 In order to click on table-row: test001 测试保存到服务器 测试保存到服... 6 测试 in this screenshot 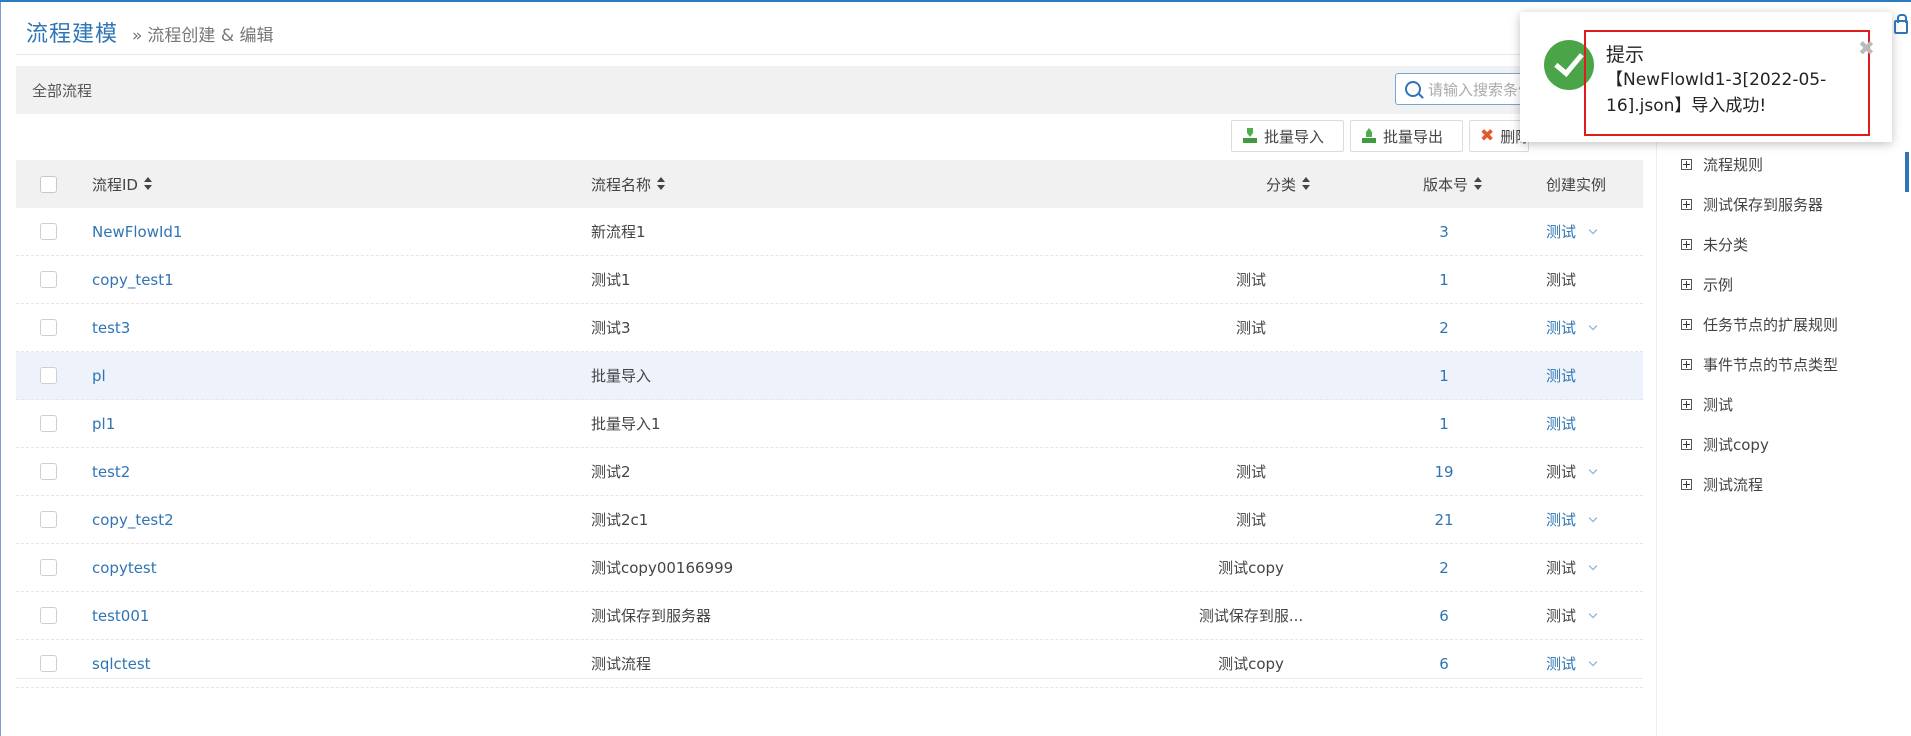, I will do `click(829, 616)`.